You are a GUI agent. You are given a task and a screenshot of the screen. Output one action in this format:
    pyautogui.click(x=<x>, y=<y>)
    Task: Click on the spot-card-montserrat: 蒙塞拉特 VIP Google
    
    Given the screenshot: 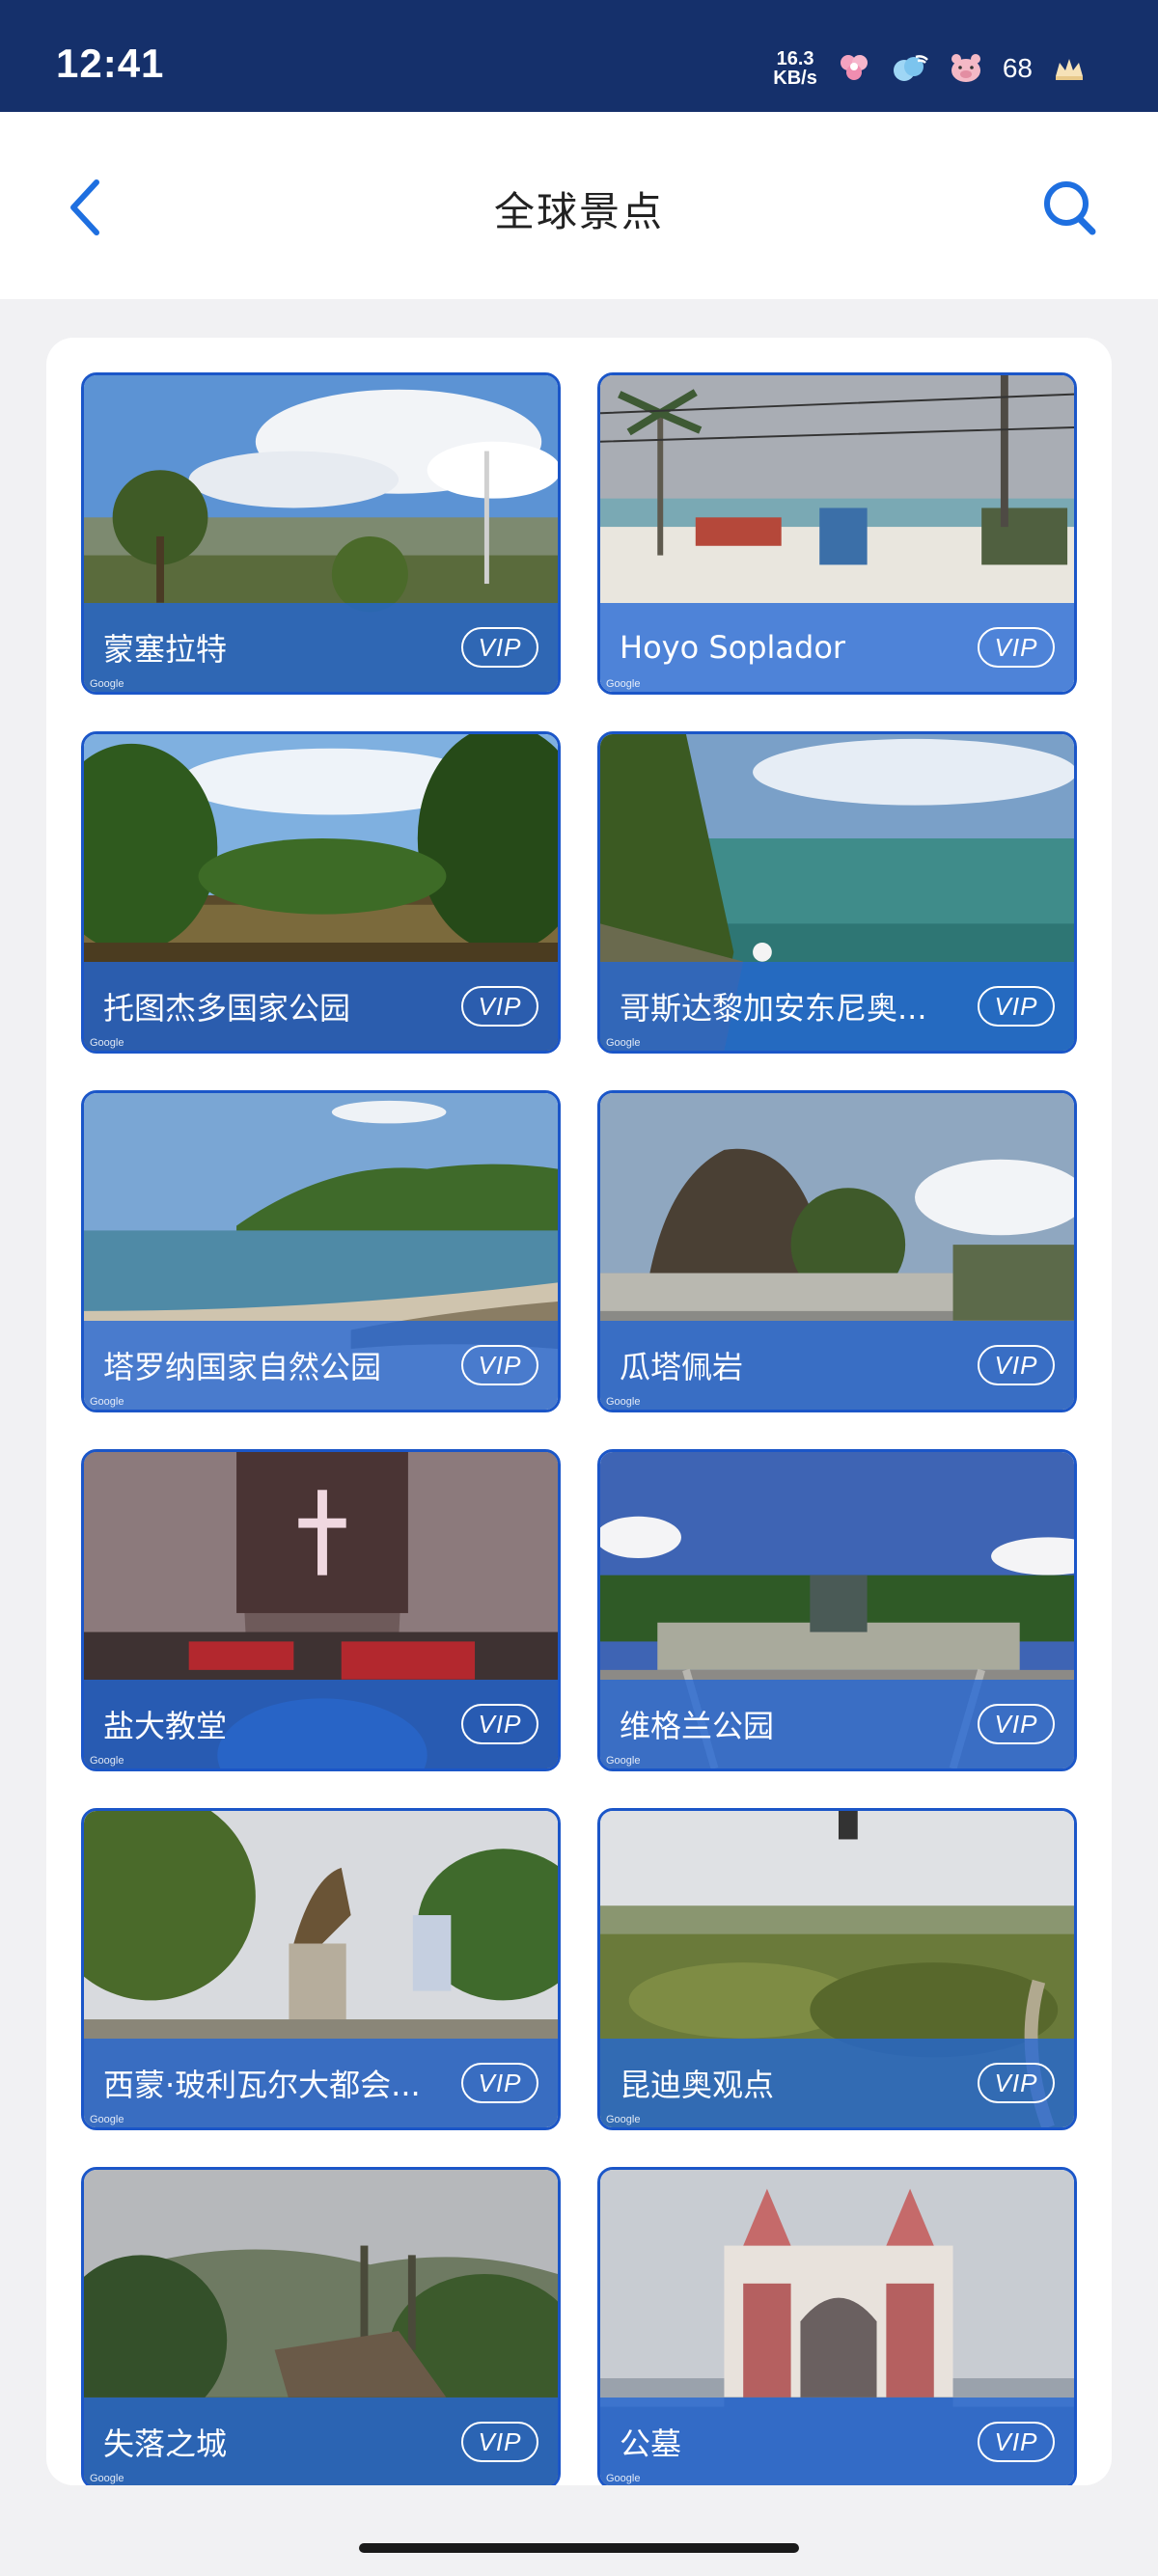 What is the action you would take?
    pyautogui.click(x=321, y=533)
    